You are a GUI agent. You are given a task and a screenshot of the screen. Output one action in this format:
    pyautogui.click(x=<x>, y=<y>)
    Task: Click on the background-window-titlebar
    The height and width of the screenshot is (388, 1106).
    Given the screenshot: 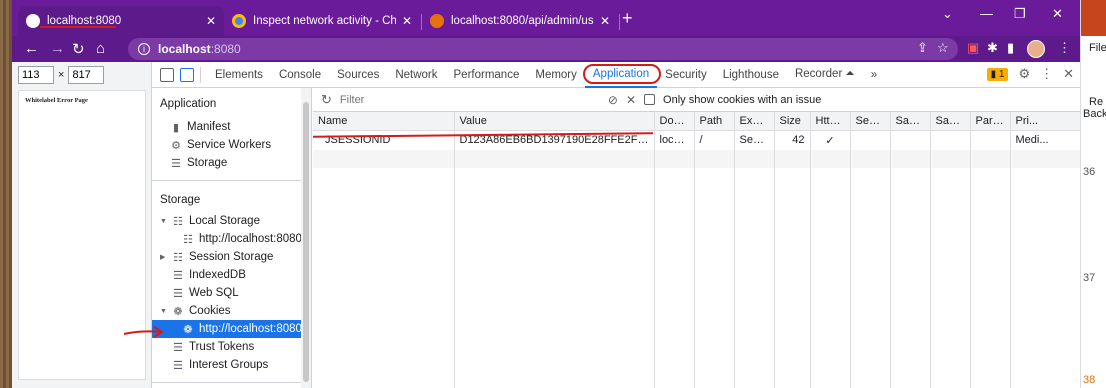 What is the action you would take?
    pyautogui.click(x=1093, y=18)
    